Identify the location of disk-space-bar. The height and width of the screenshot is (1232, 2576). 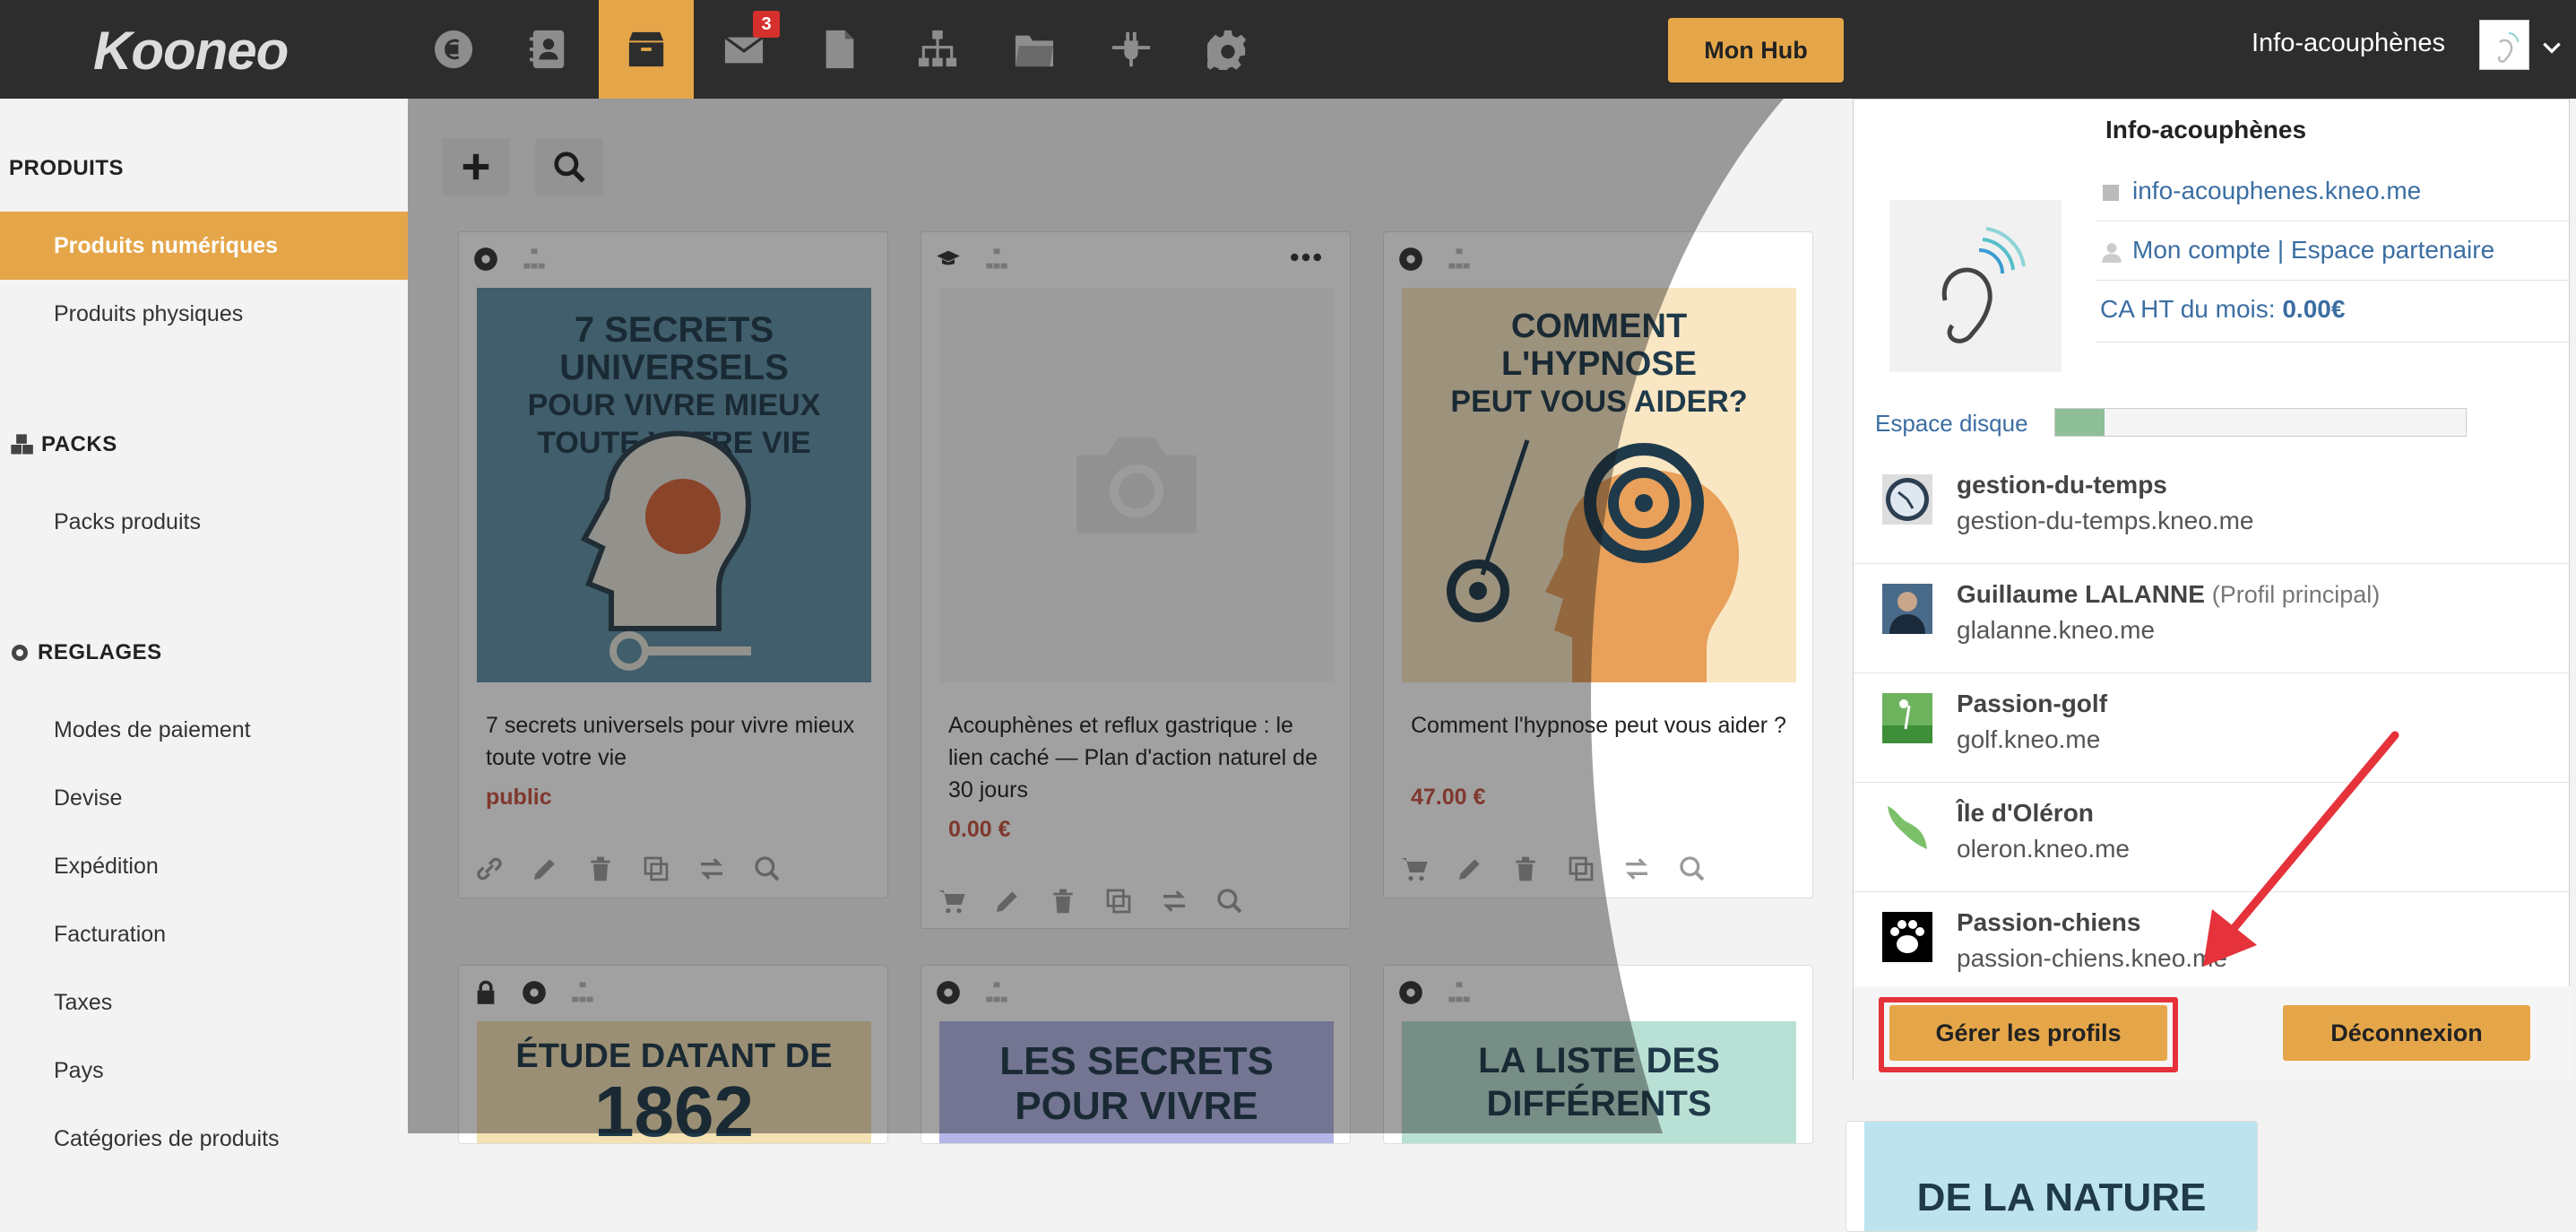
(2260, 422).